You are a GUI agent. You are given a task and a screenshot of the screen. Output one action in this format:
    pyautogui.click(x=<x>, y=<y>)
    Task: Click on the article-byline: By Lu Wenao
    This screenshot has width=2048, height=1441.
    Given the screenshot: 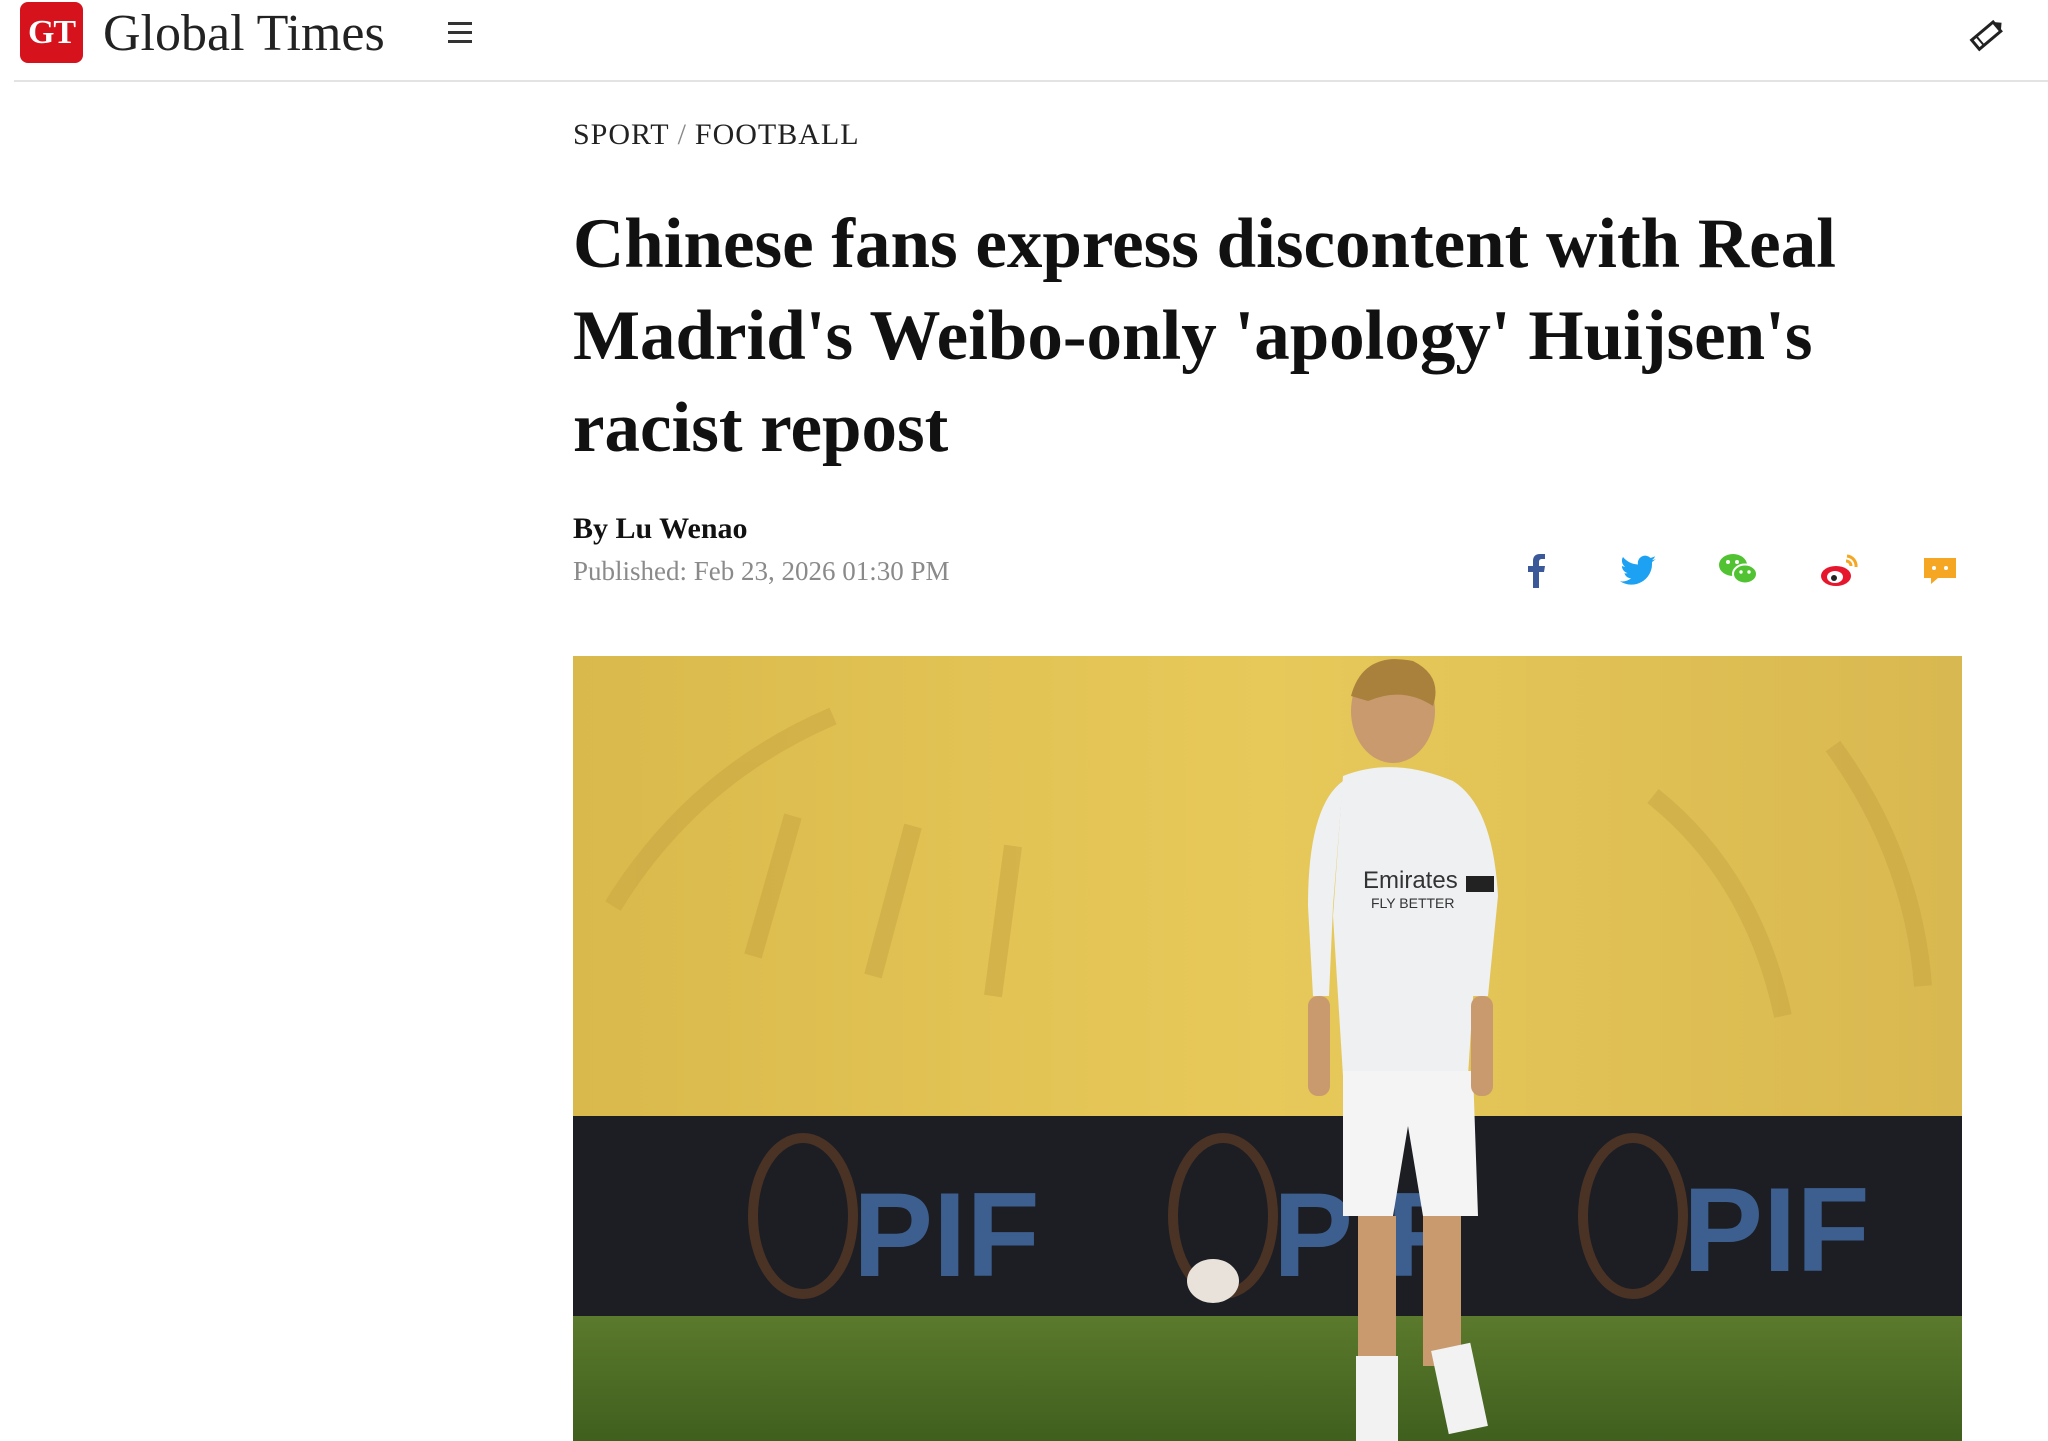 What is the action you would take?
    pyautogui.click(x=660, y=528)
    